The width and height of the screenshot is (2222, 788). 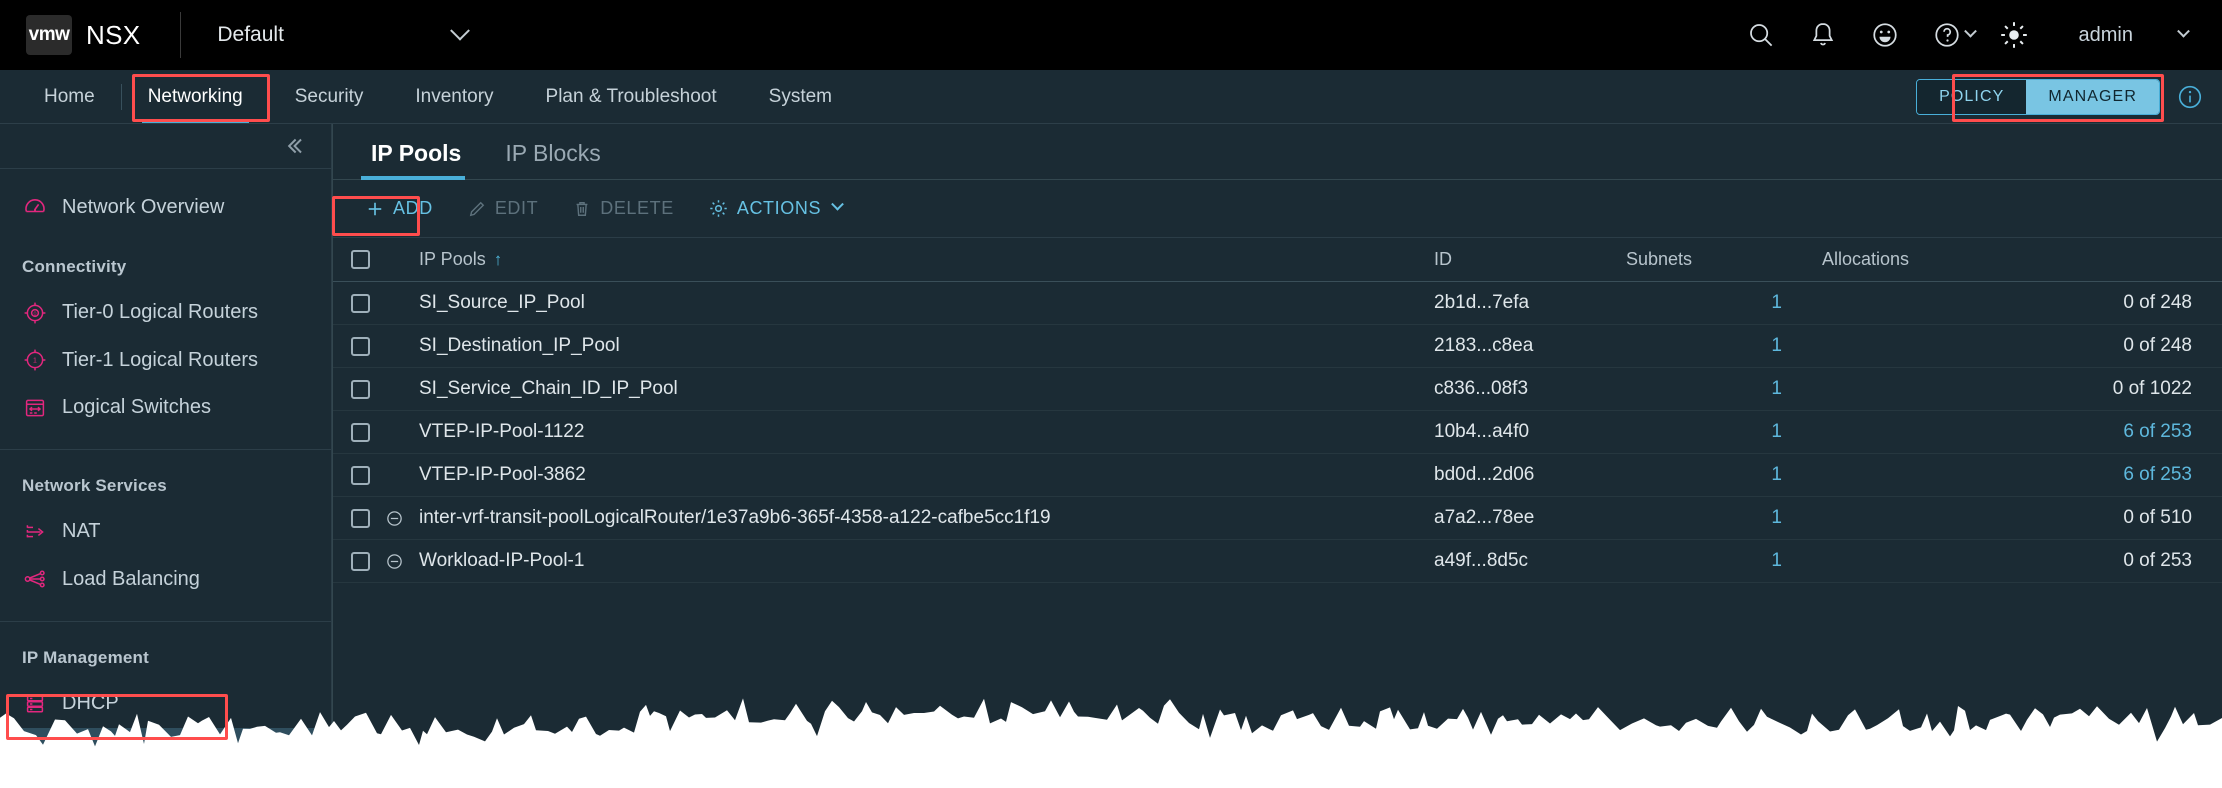 I want to click on table-row: VTEP-IP-Pool-1122 10b4...a4f0 1 6 of 253, so click(x=1277, y=432).